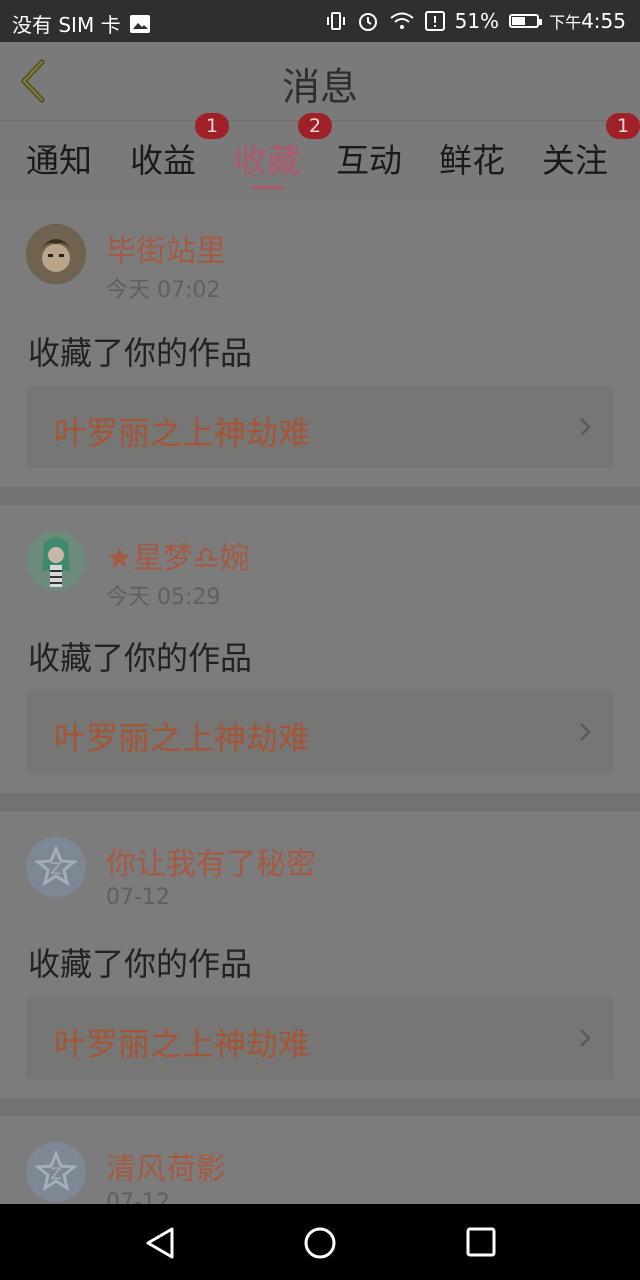  What do you see at coordinates (369, 158) in the screenshot?
I see `tab-interactions: 互动` at bounding box center [369, 158].